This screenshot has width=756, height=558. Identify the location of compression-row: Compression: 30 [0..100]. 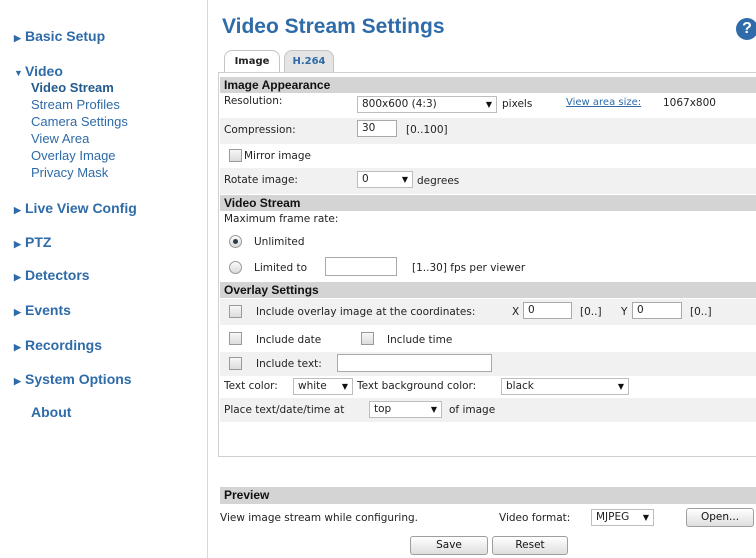
(488, 131).